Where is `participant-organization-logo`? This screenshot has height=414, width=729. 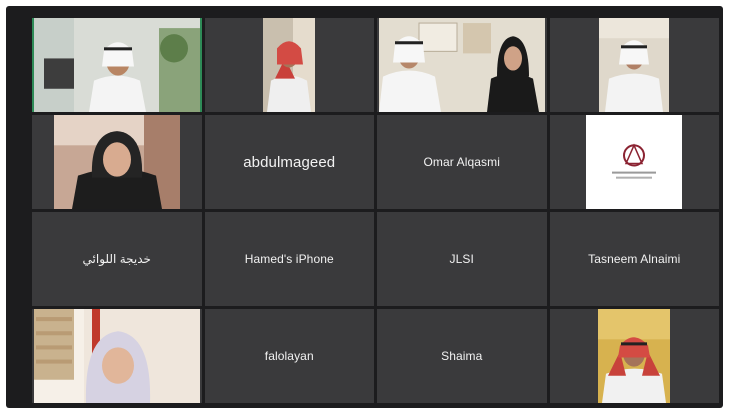
participant-organization-logo is located at coordinates (634, 162).